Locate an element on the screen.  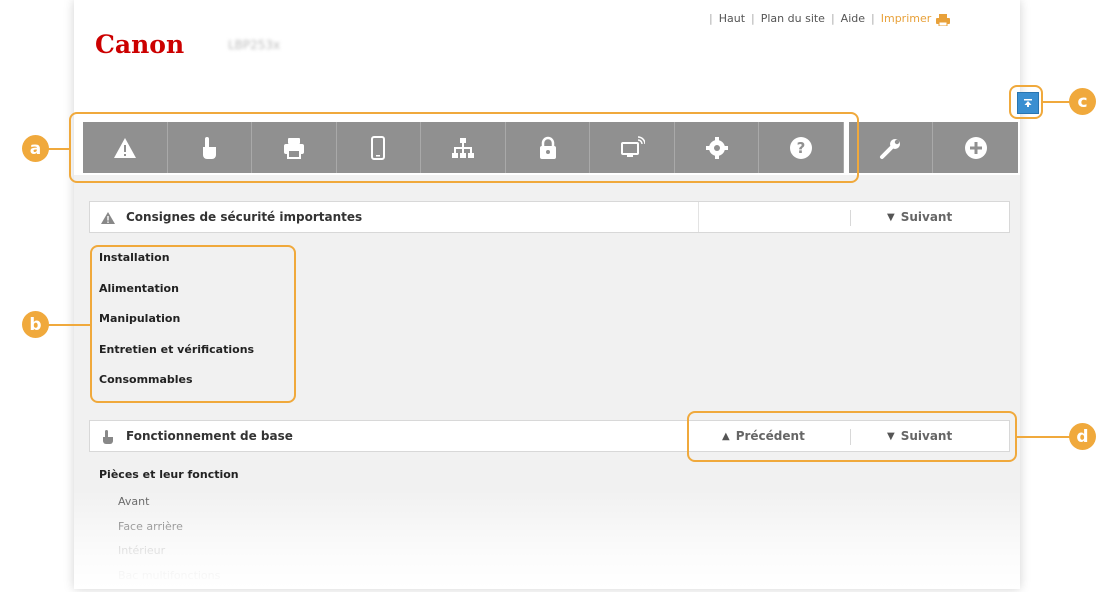
callout-line-c is located at coordinates (1057, 102).